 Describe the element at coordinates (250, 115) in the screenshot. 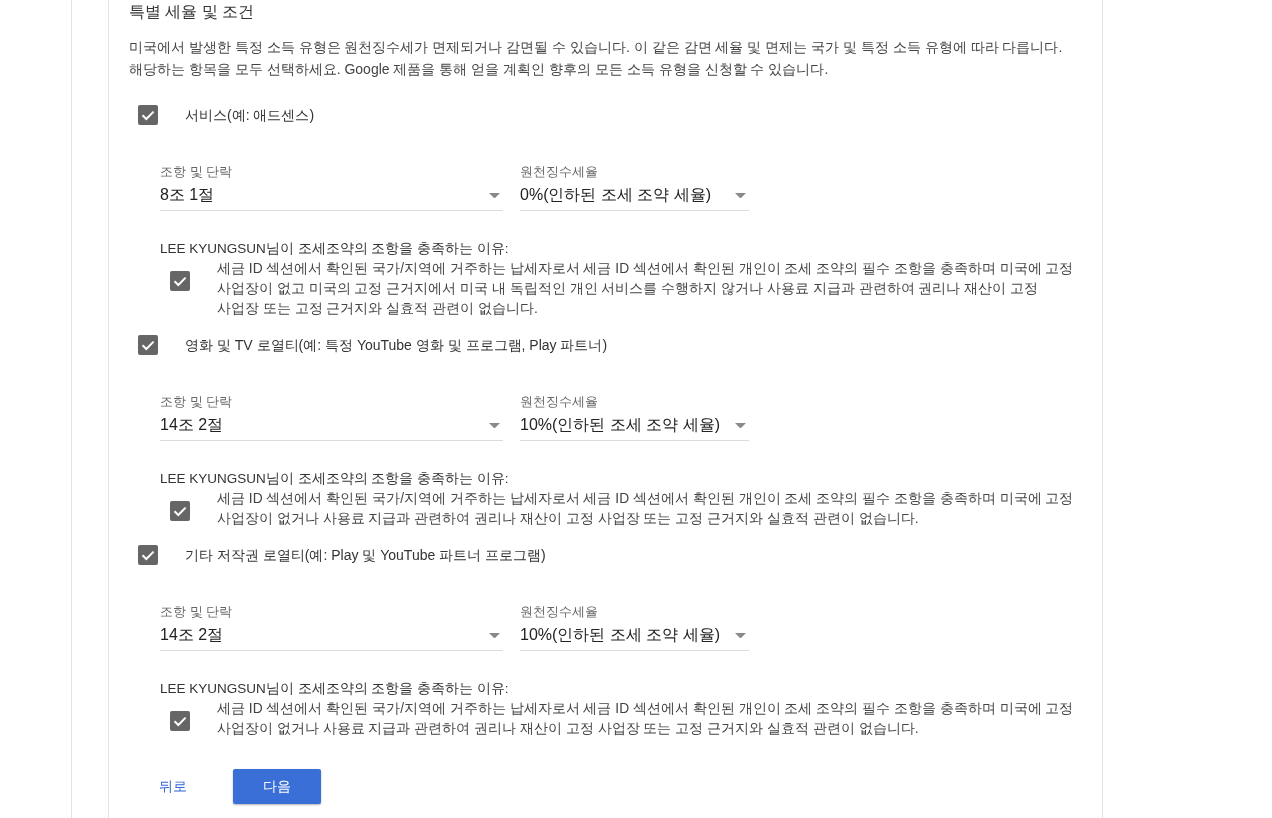

I see `income-type-label: 서비스(예: 애드센스)` at that location.